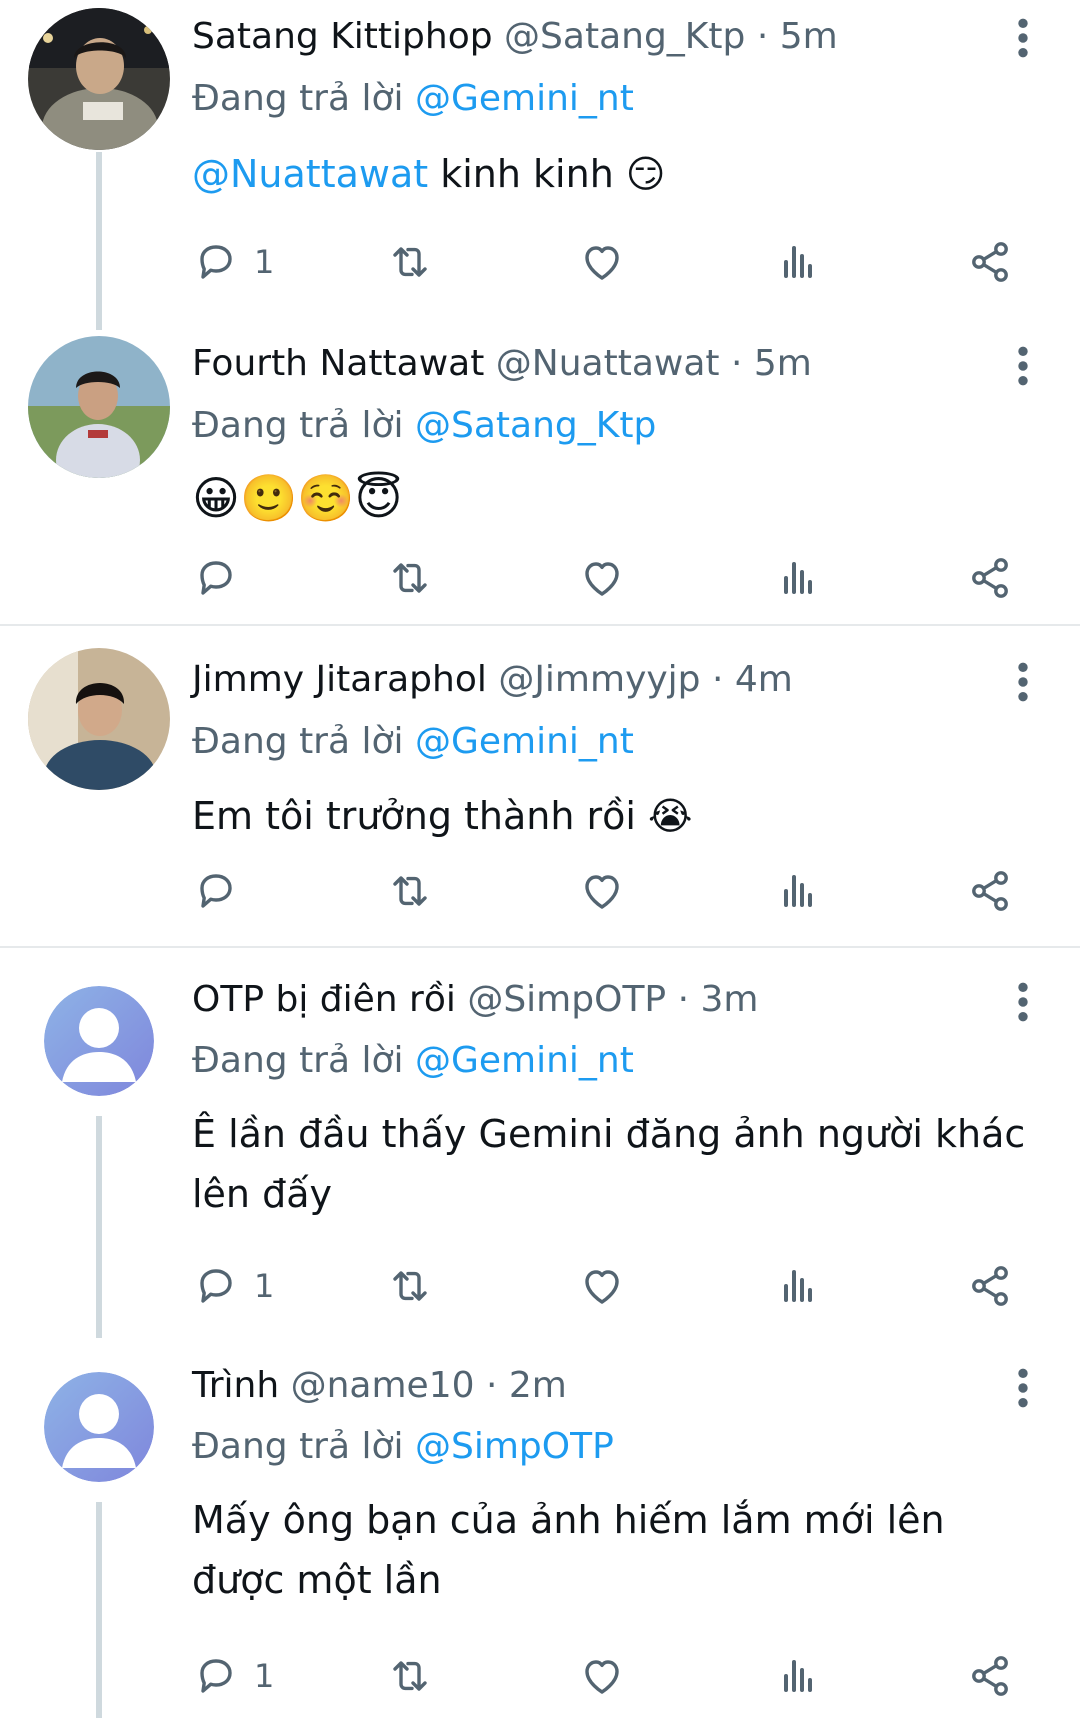  Describe the element at coordinates (339, 679) in the screenshot. I see `display-name: Jimmy Jitaraphol` at that location.